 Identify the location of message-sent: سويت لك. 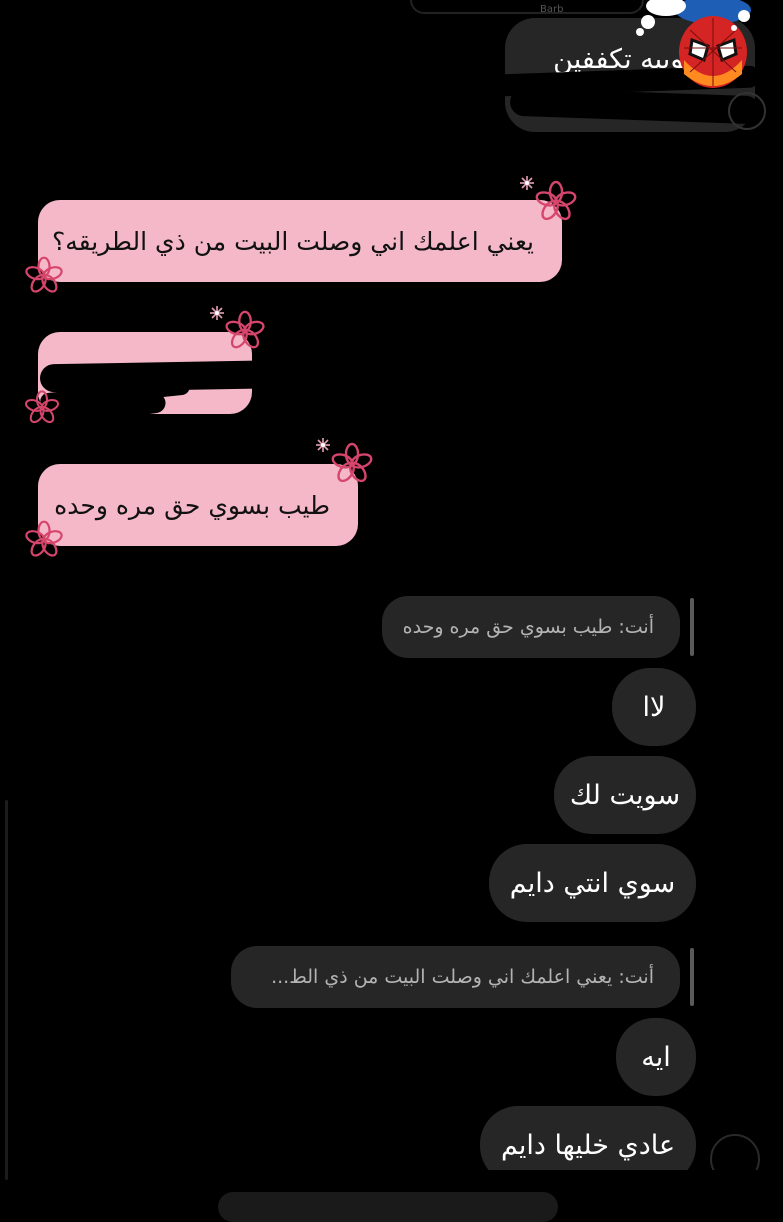
(625, 795).